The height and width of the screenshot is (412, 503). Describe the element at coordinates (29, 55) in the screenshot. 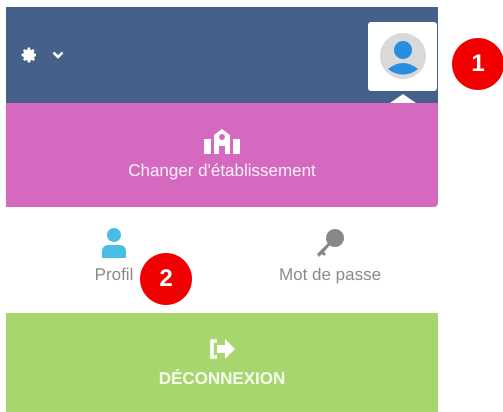

I see `settings-icon` at that location.